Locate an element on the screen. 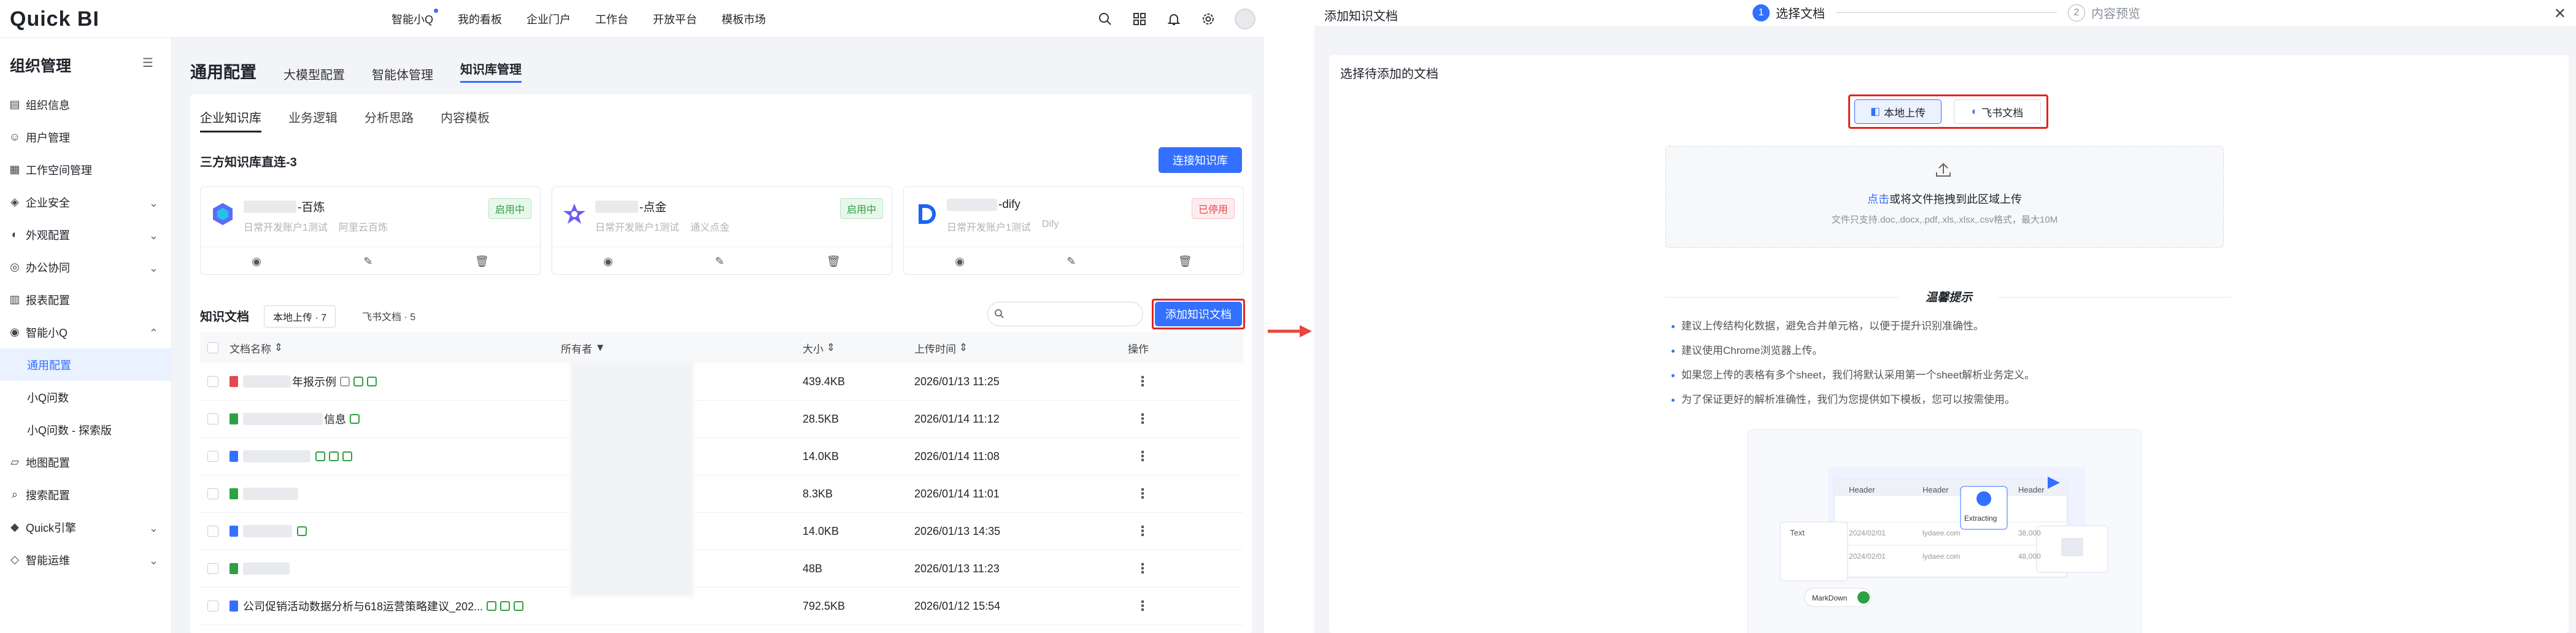  illus-extracting: Extracting is located at coordinates (1980, 518).